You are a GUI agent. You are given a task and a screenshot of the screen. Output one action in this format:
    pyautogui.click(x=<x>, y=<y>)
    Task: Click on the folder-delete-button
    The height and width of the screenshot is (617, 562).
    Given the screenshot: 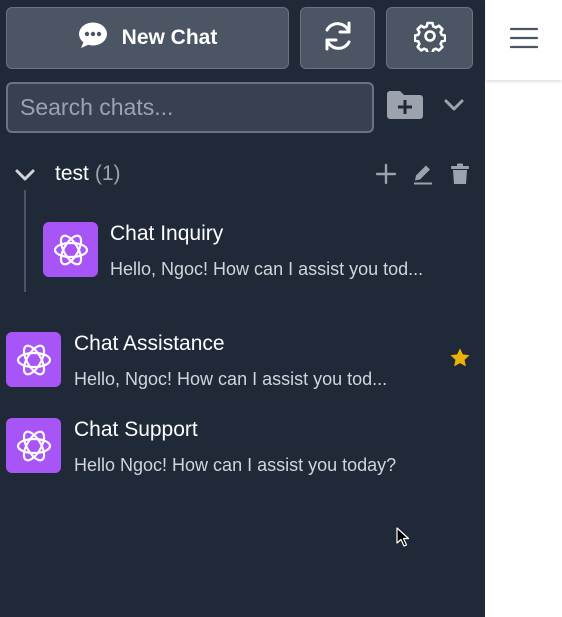 What is the action you would take?
    pyautogui.click(x=460, y=176)
    